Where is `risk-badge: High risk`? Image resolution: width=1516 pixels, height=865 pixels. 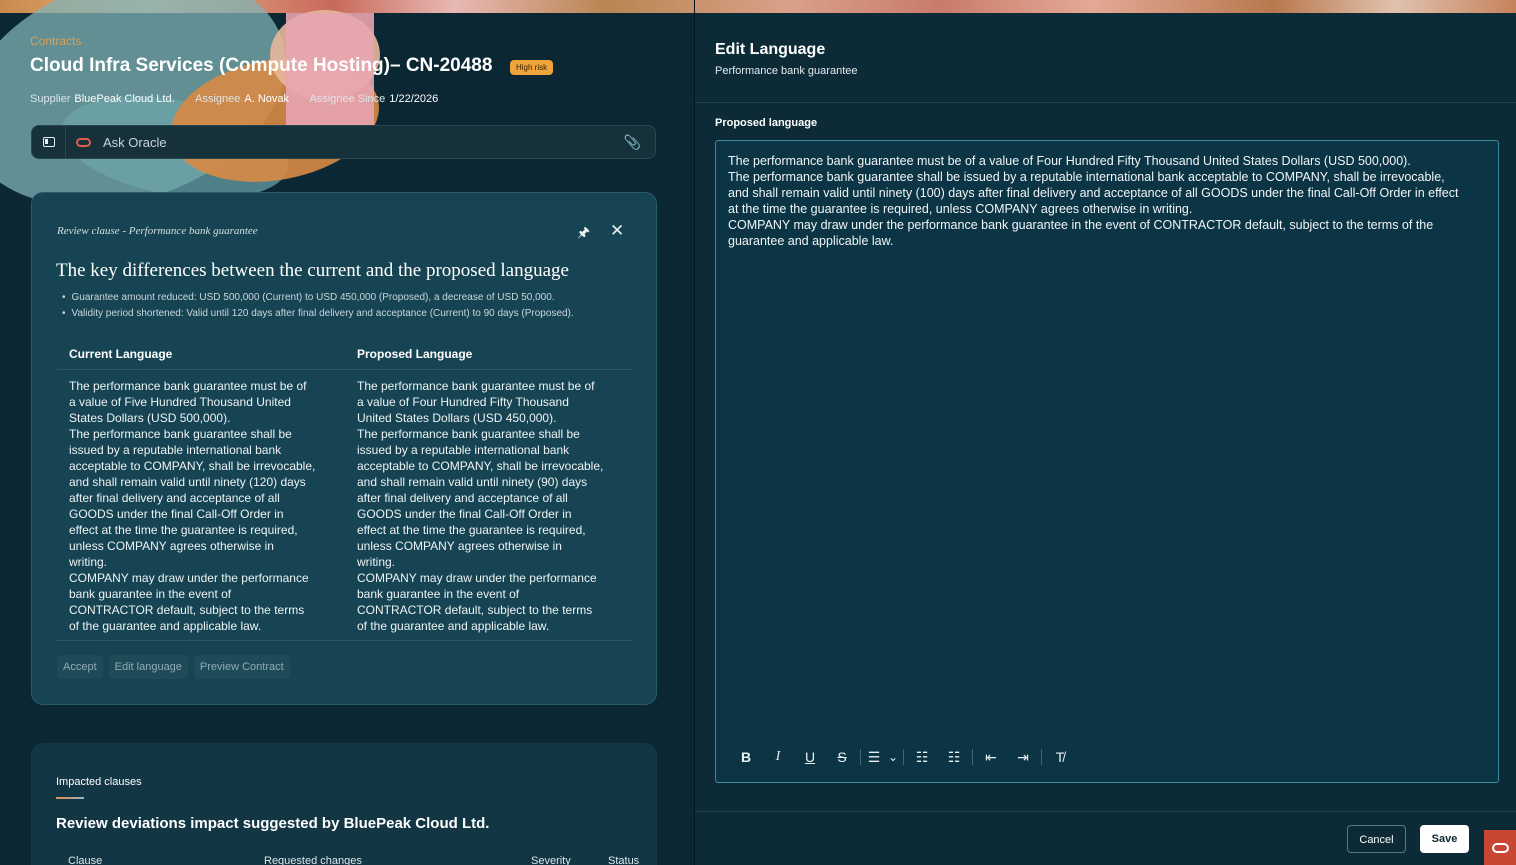
risk-badge: High risk is located at coordinates (532, 67).